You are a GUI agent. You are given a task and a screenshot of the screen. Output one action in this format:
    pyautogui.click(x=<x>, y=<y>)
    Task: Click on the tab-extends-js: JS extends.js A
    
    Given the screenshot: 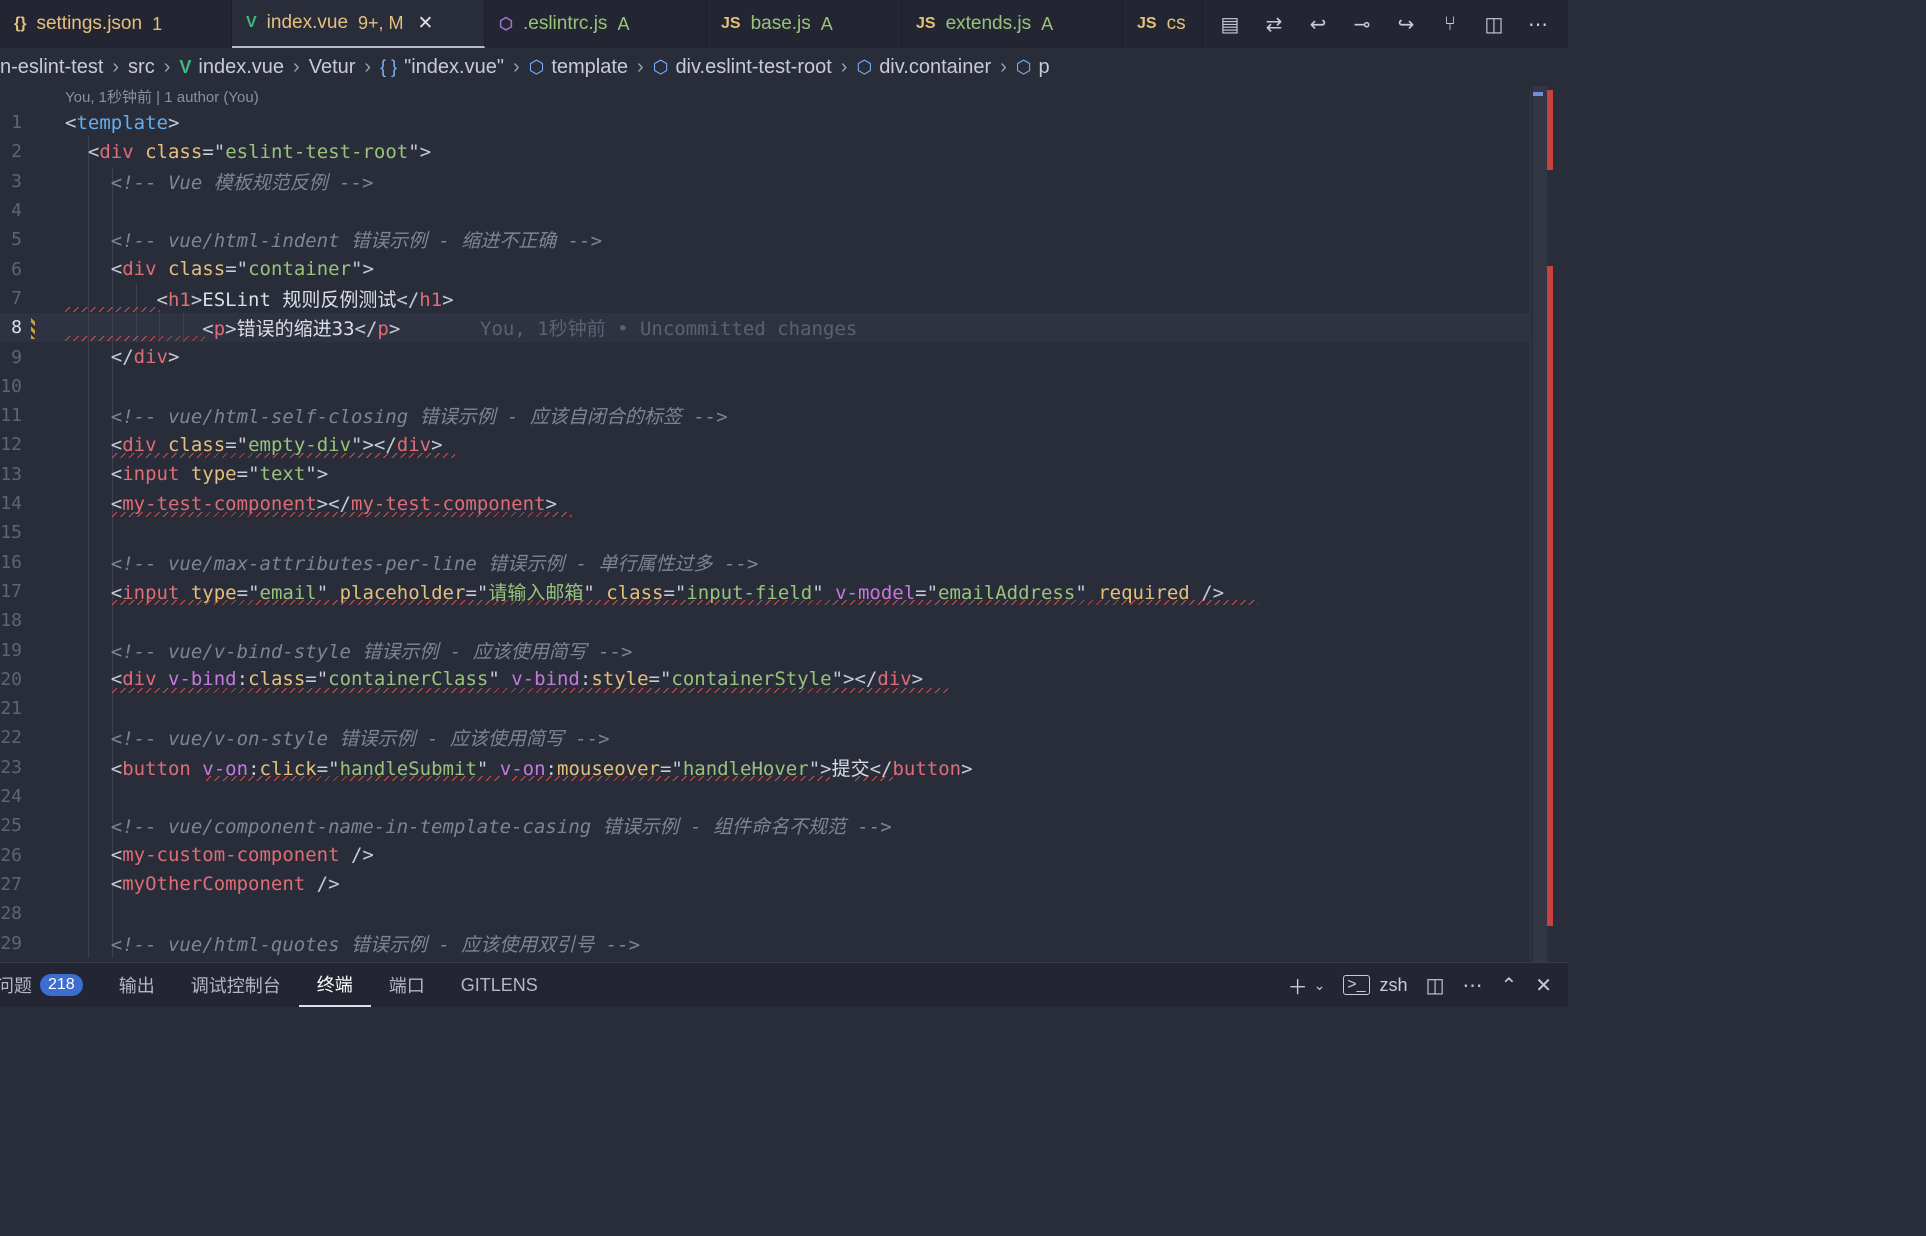 What is the action you would take?
    pyautogui.click(x=1012, y=24)
    